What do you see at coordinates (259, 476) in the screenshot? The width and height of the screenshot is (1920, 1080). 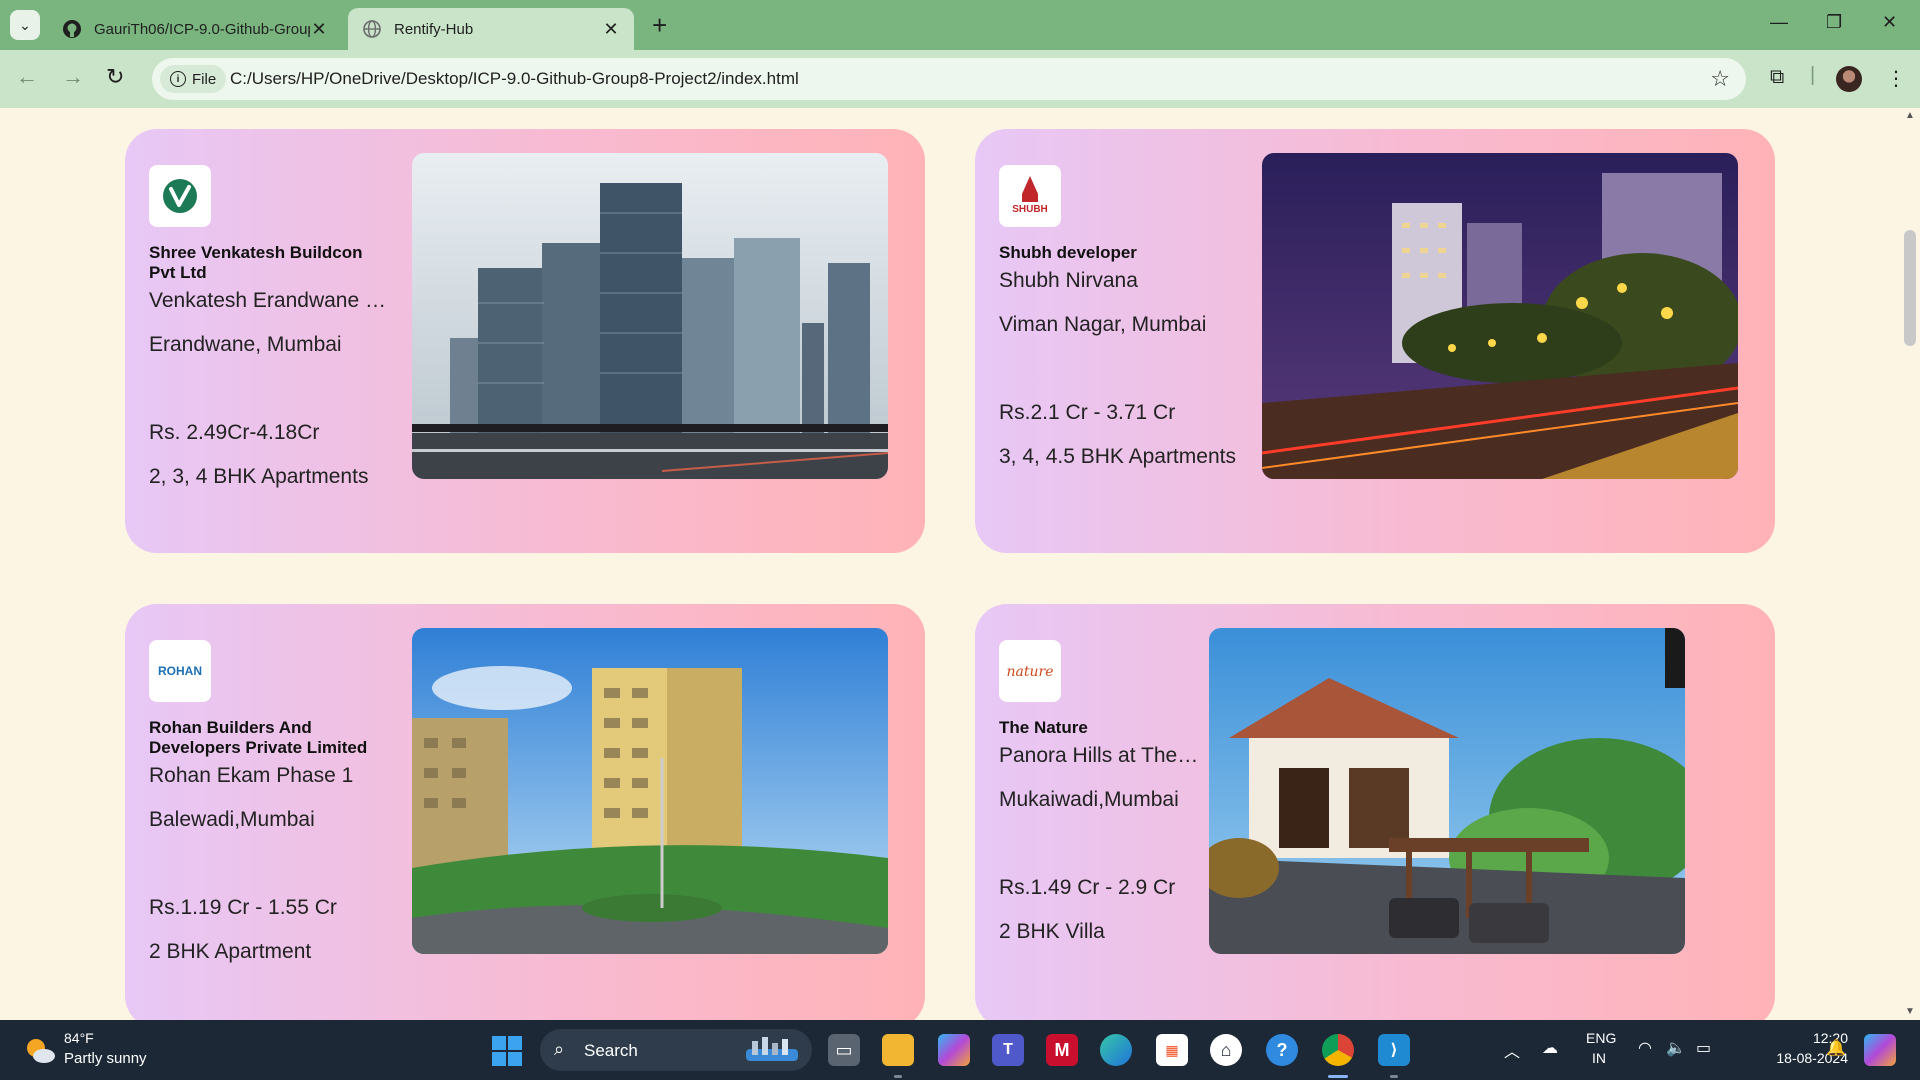 I see `apartment-config: 2, 3, 4 BHK Apartments` at bounding box center [259, 476].